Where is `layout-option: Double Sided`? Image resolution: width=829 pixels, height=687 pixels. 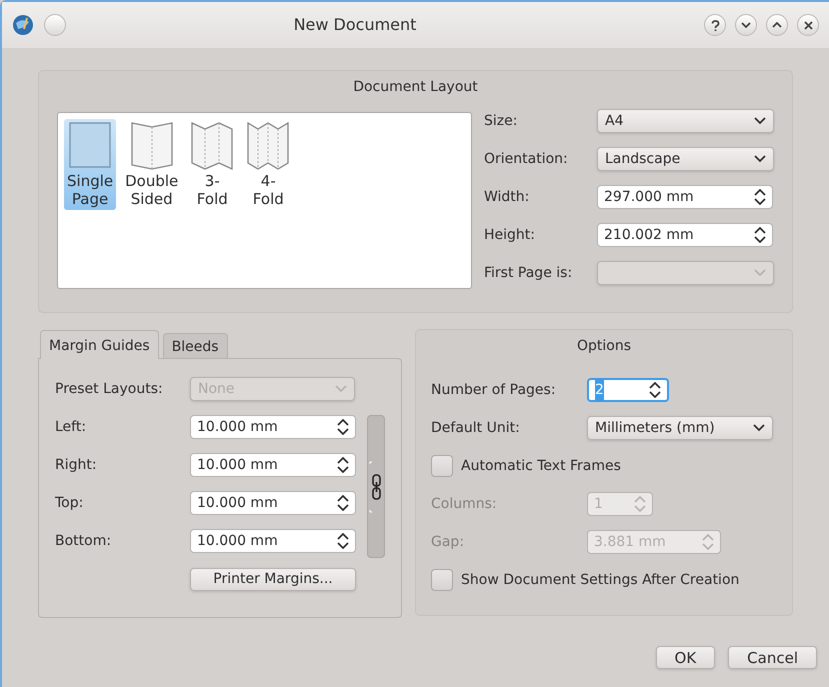
layout-option: Double Sided is located at coordinates (152, 164).